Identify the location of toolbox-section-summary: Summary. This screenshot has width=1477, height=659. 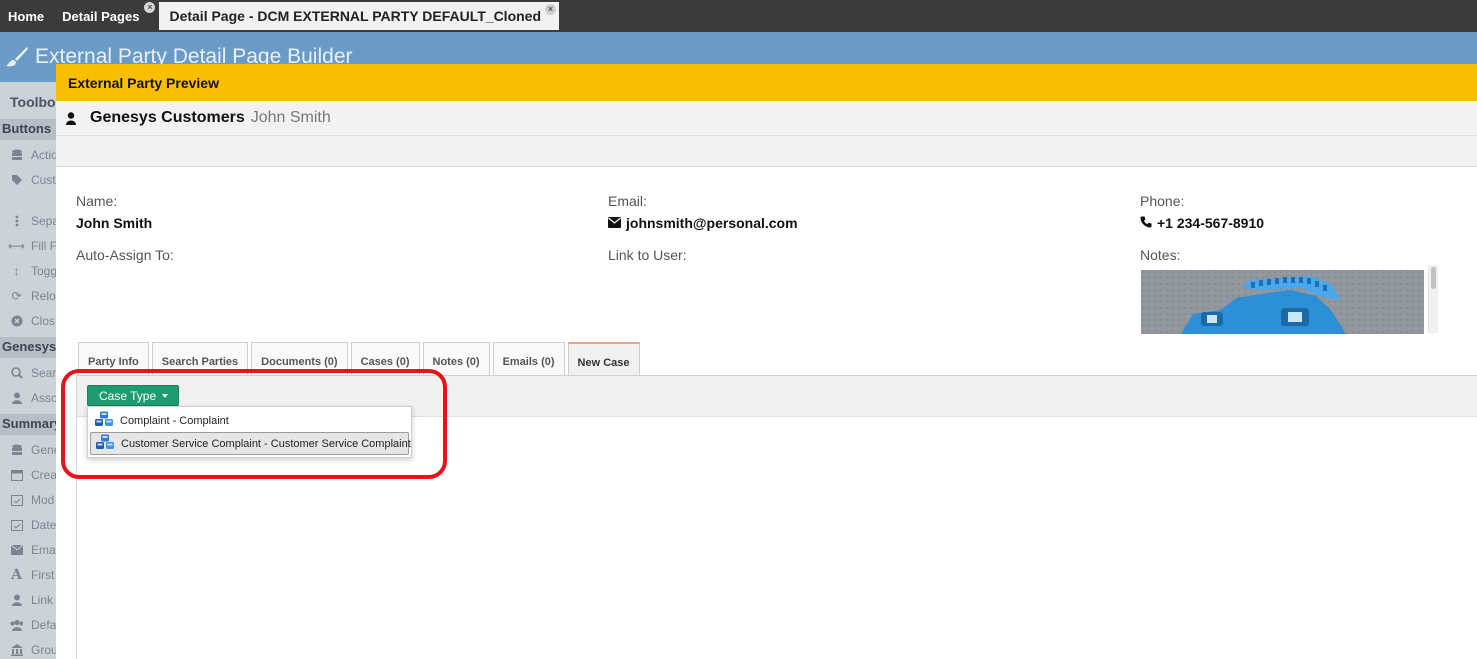
(28, 424).